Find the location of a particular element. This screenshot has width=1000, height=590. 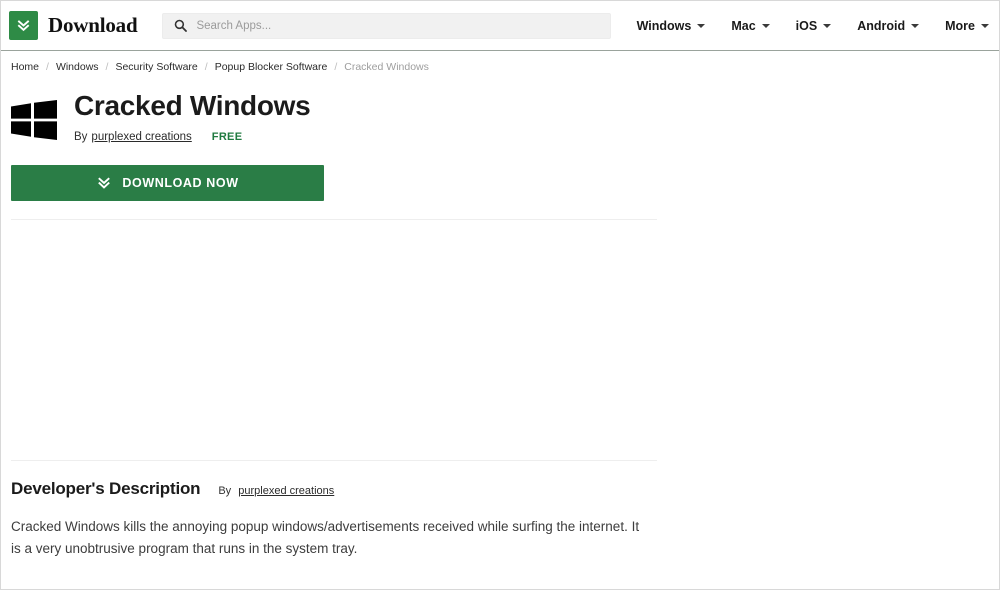

nav-item-ios: iOS is located at coordinates (814, 26).